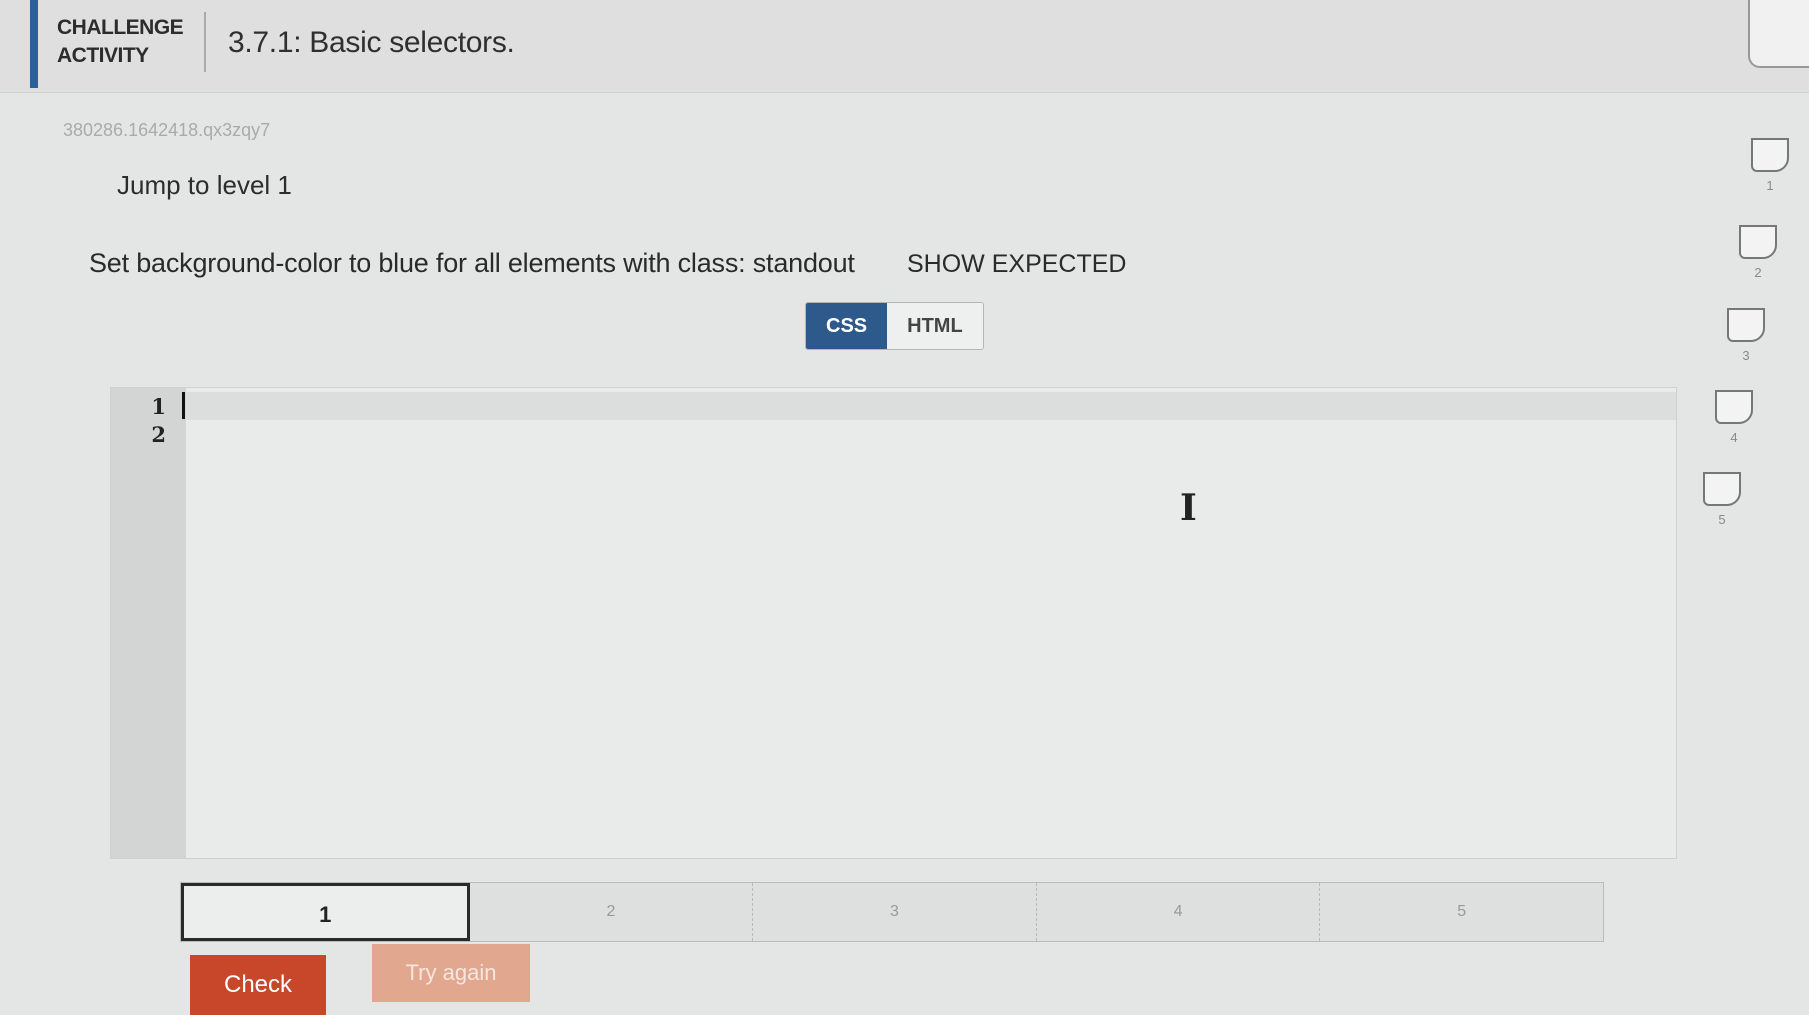 The width and height of the screenshot is (1809, 1015). Describe the element at coordinates (204, 185) in the screenshot. I see `jump-to-level-link: Jump to level 1` at that location.